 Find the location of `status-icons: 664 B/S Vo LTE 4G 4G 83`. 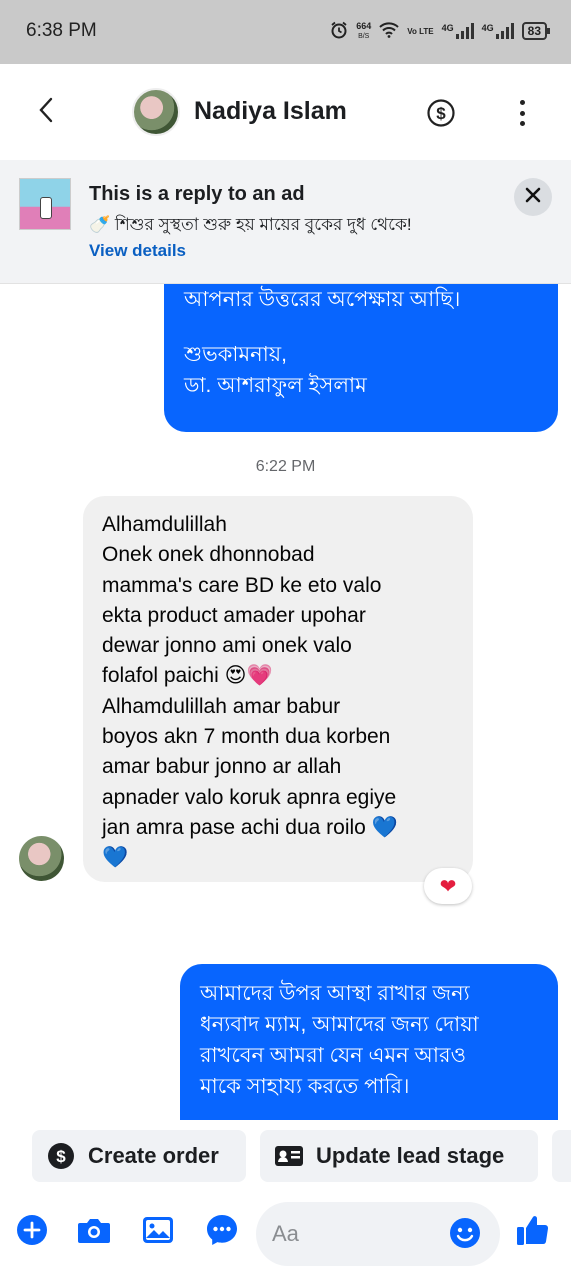

status-icons: 664 B/S Vo LTE 4G 4G 83 is located at coordinates (440, 31).